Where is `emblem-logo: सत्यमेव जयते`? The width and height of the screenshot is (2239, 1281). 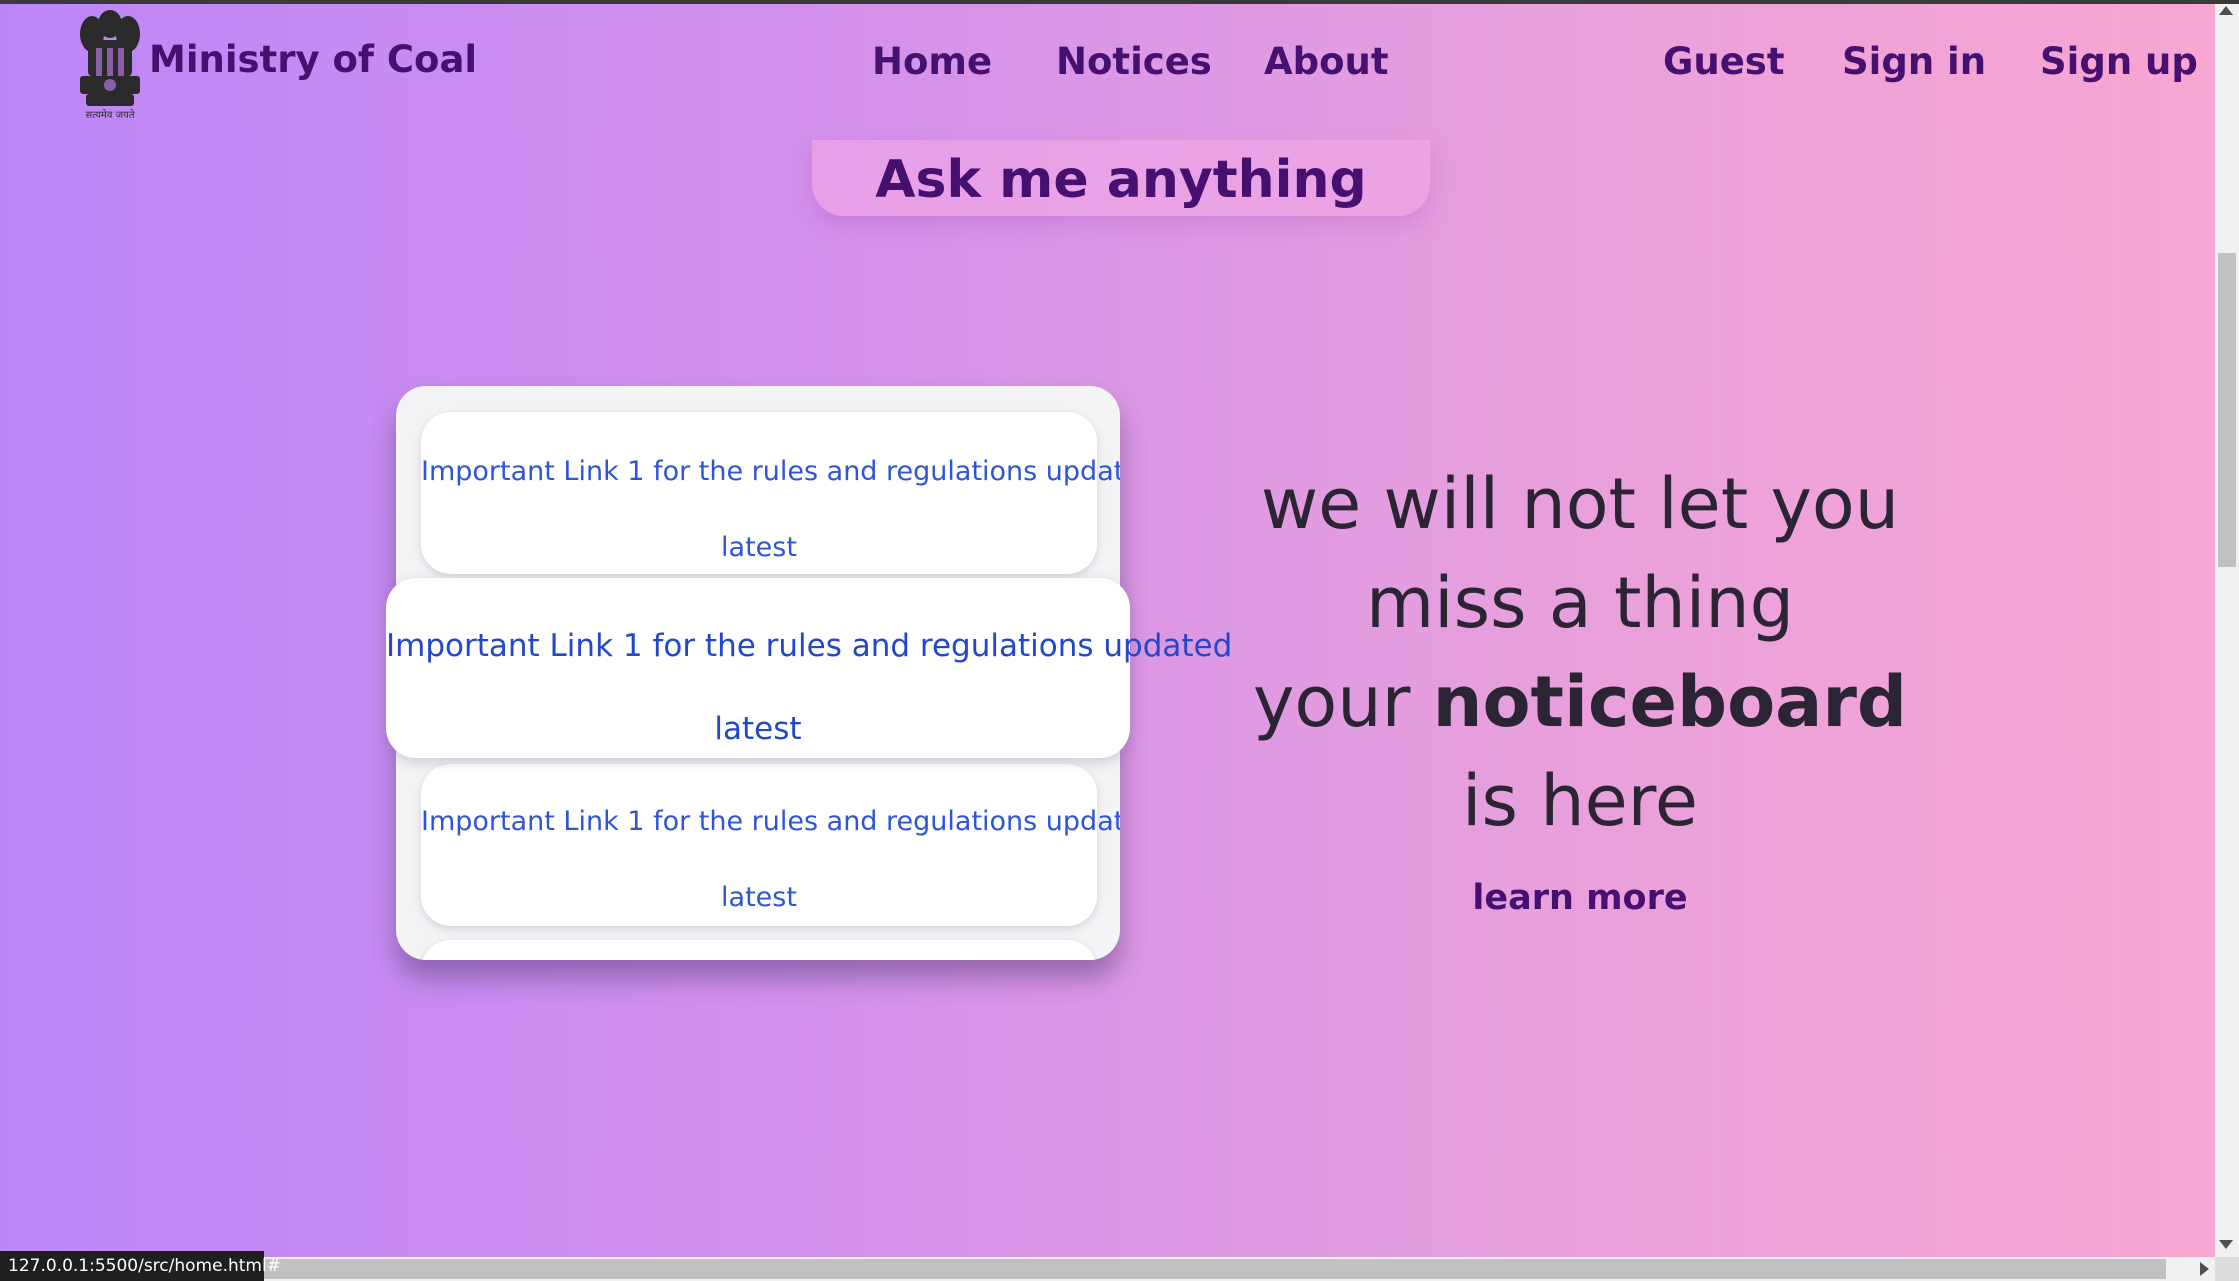
emblem-logo: सत्यमेव जयते is located at coordinates (110, 63).